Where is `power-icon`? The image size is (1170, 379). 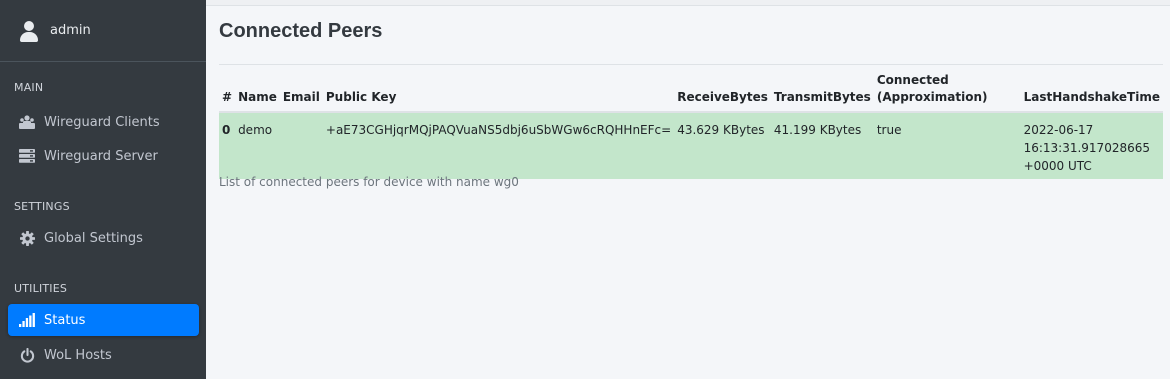 power-icon is located at coordinates (27, 355).